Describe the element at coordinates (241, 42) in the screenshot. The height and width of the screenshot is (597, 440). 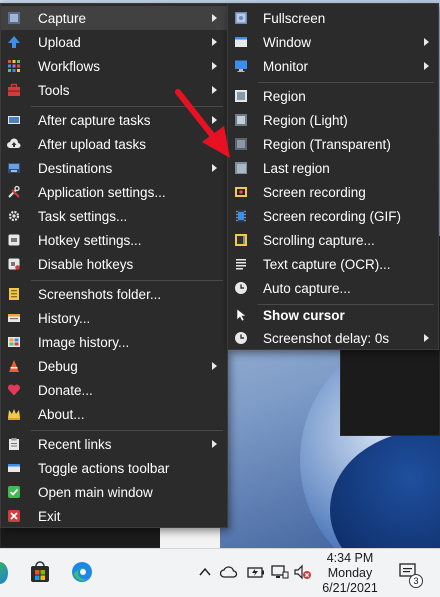
I see `window-icon` at that location.